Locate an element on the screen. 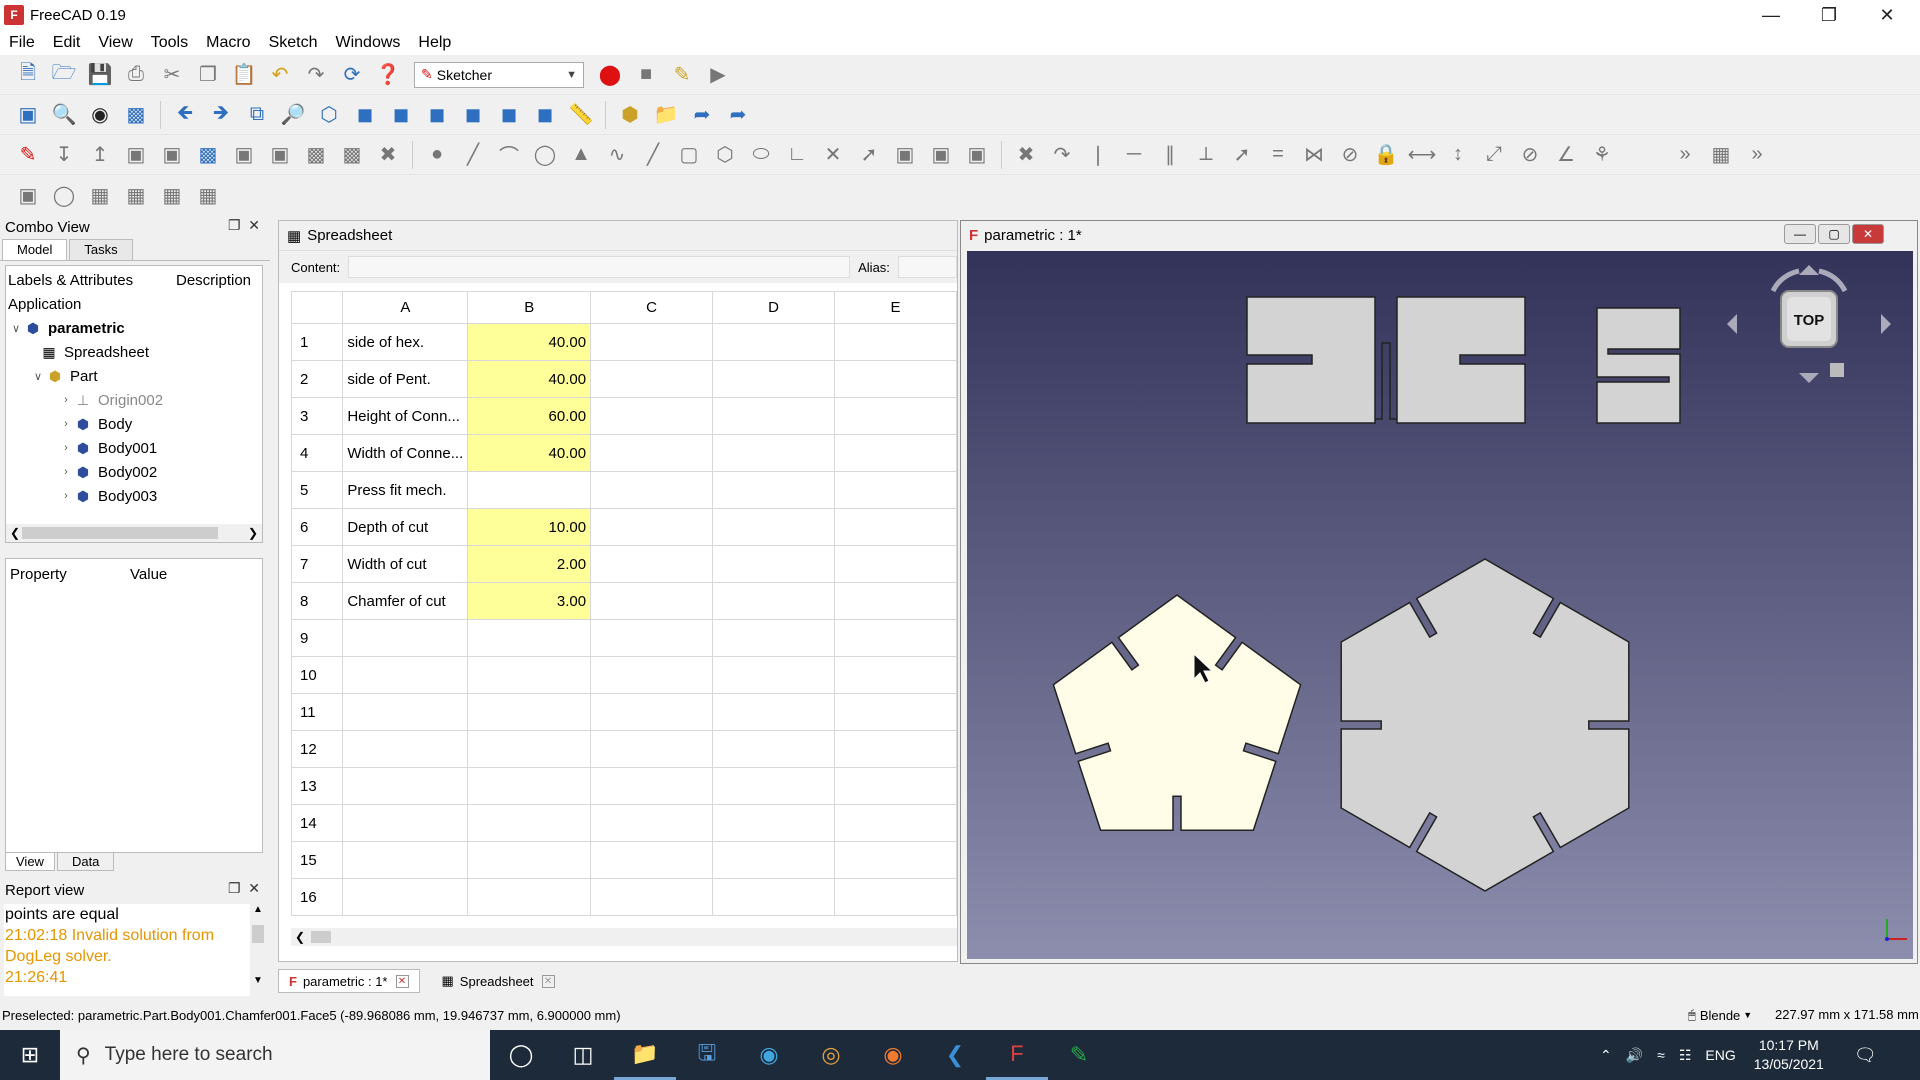 Image resolution: width=1920 pixels, height=1080 pixels. connector-part is located at coordinates (1386, 360).